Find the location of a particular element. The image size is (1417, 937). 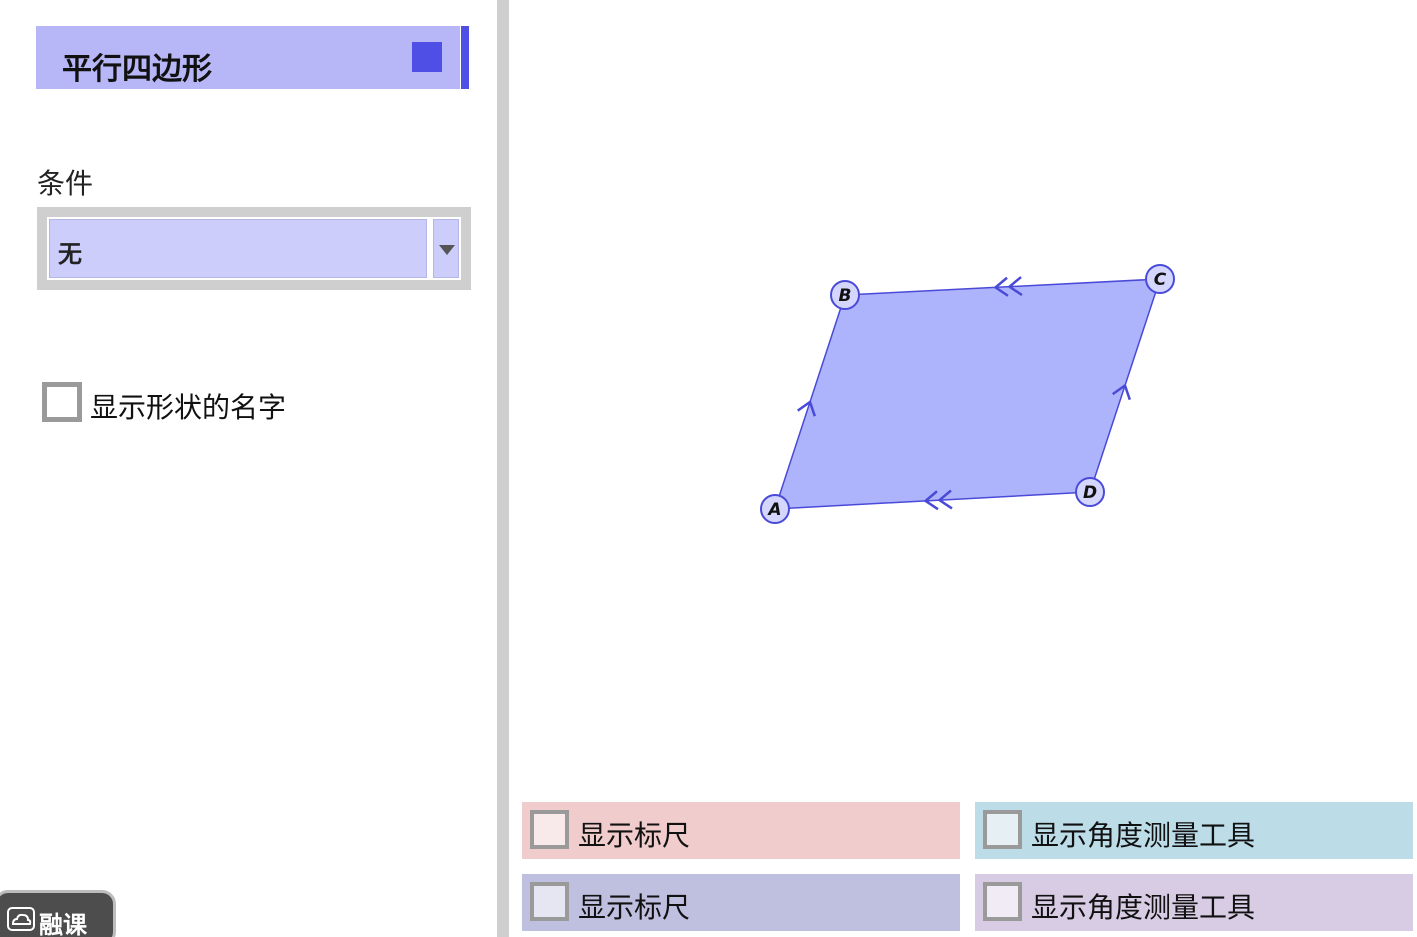

condition-select-inner: 无 is located at coordinates (254, 248).